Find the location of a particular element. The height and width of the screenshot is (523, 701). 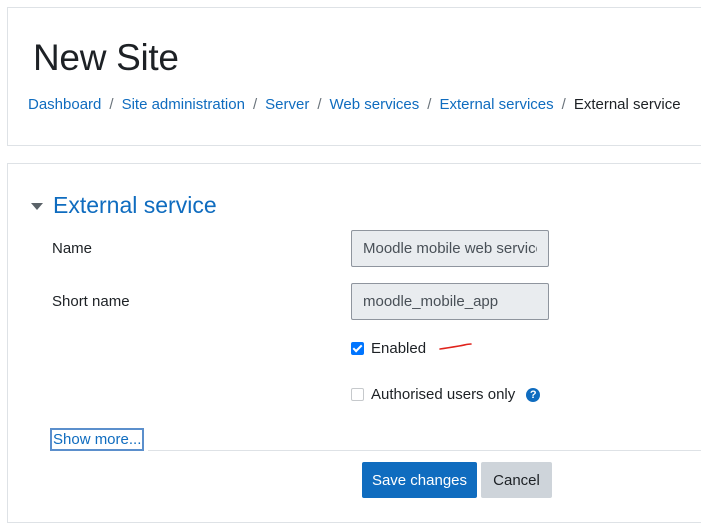

section-collapse-caret-icon is located at coordinates (37, 206).